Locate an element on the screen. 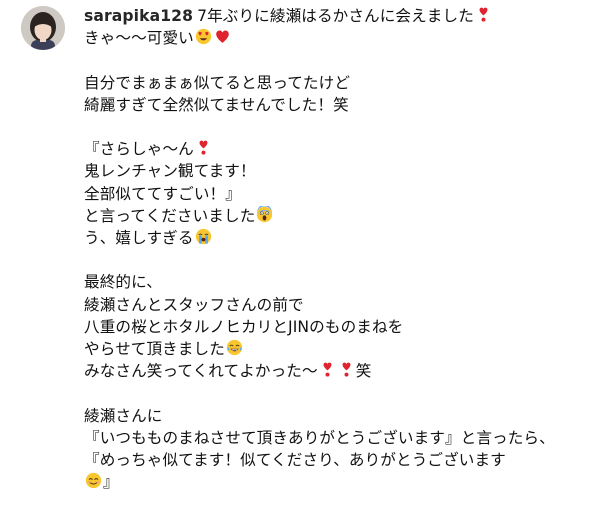 Image resolution: width=616 pixels, height=523 pixels. caption-line: みなさん笑ってくれてよかった〜 笑 is located at coordinates (346, 371).